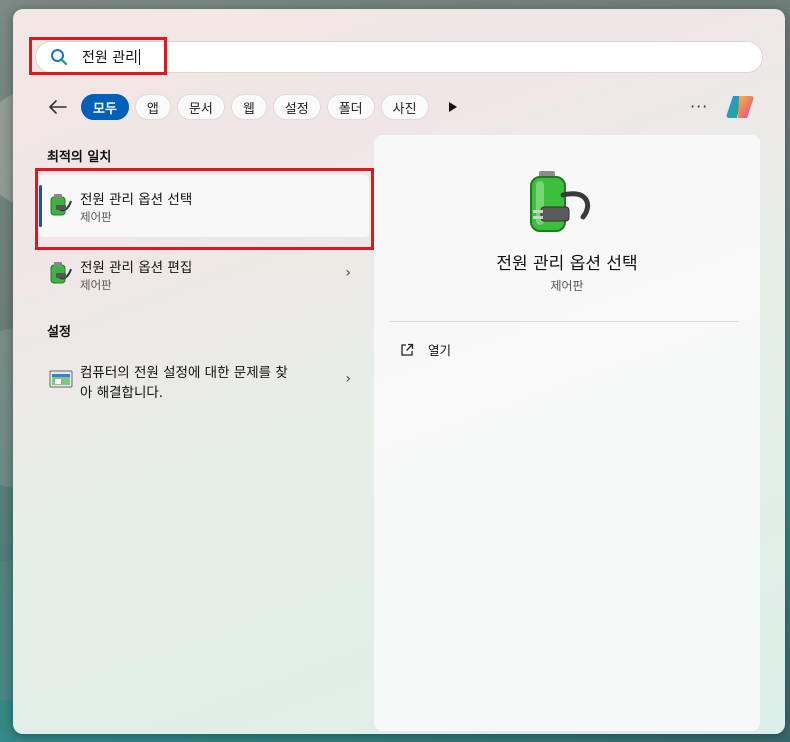 This screenshot has width=790, height=742. I want to click on more-filters-button, so click(453, 107).